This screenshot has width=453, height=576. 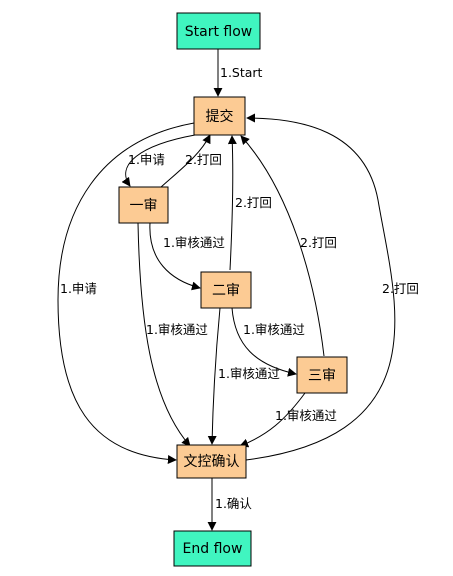 I want to click on edge-review2-to-submit, so click(x=232, y=203).